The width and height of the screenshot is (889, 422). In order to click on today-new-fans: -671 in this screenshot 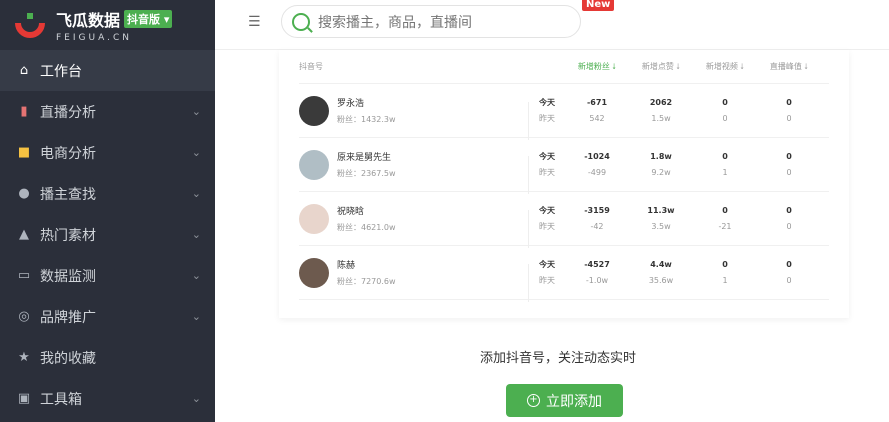, I will do `click(597, 102)`.